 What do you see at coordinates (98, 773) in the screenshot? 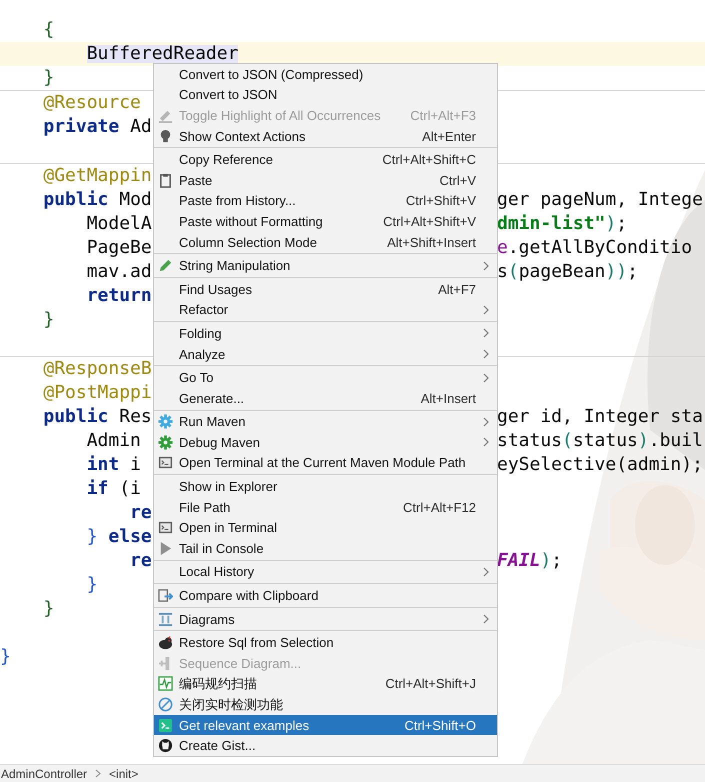
I see `chevron-icon` at bounding box center [98, 773].